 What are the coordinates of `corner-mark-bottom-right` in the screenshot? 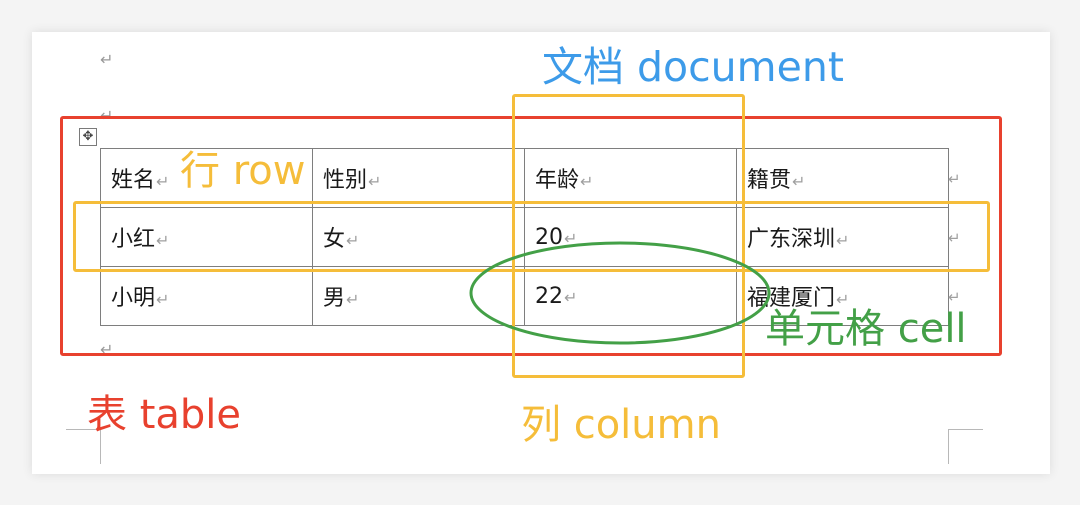 It's located at (965, 446).